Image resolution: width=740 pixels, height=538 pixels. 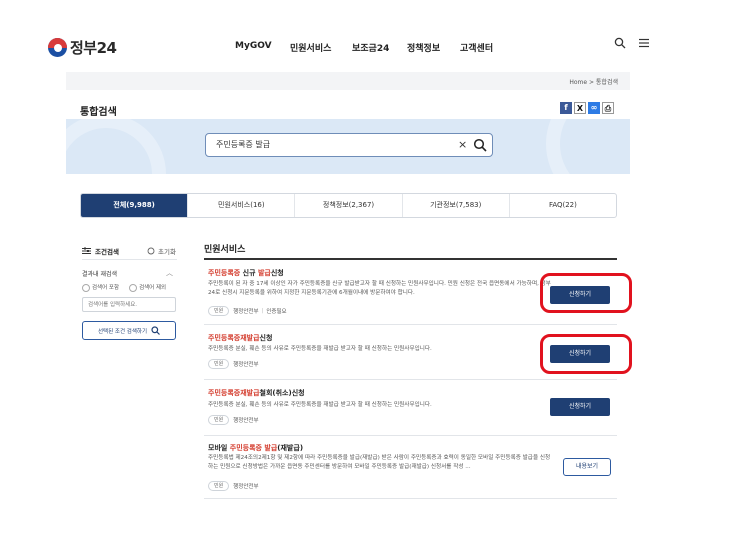 What do you see at coordinates (348, 81) in the screenshot?
I see `breadcrumb-bar: Home > 통합검색` at bounding box center [348, 81].